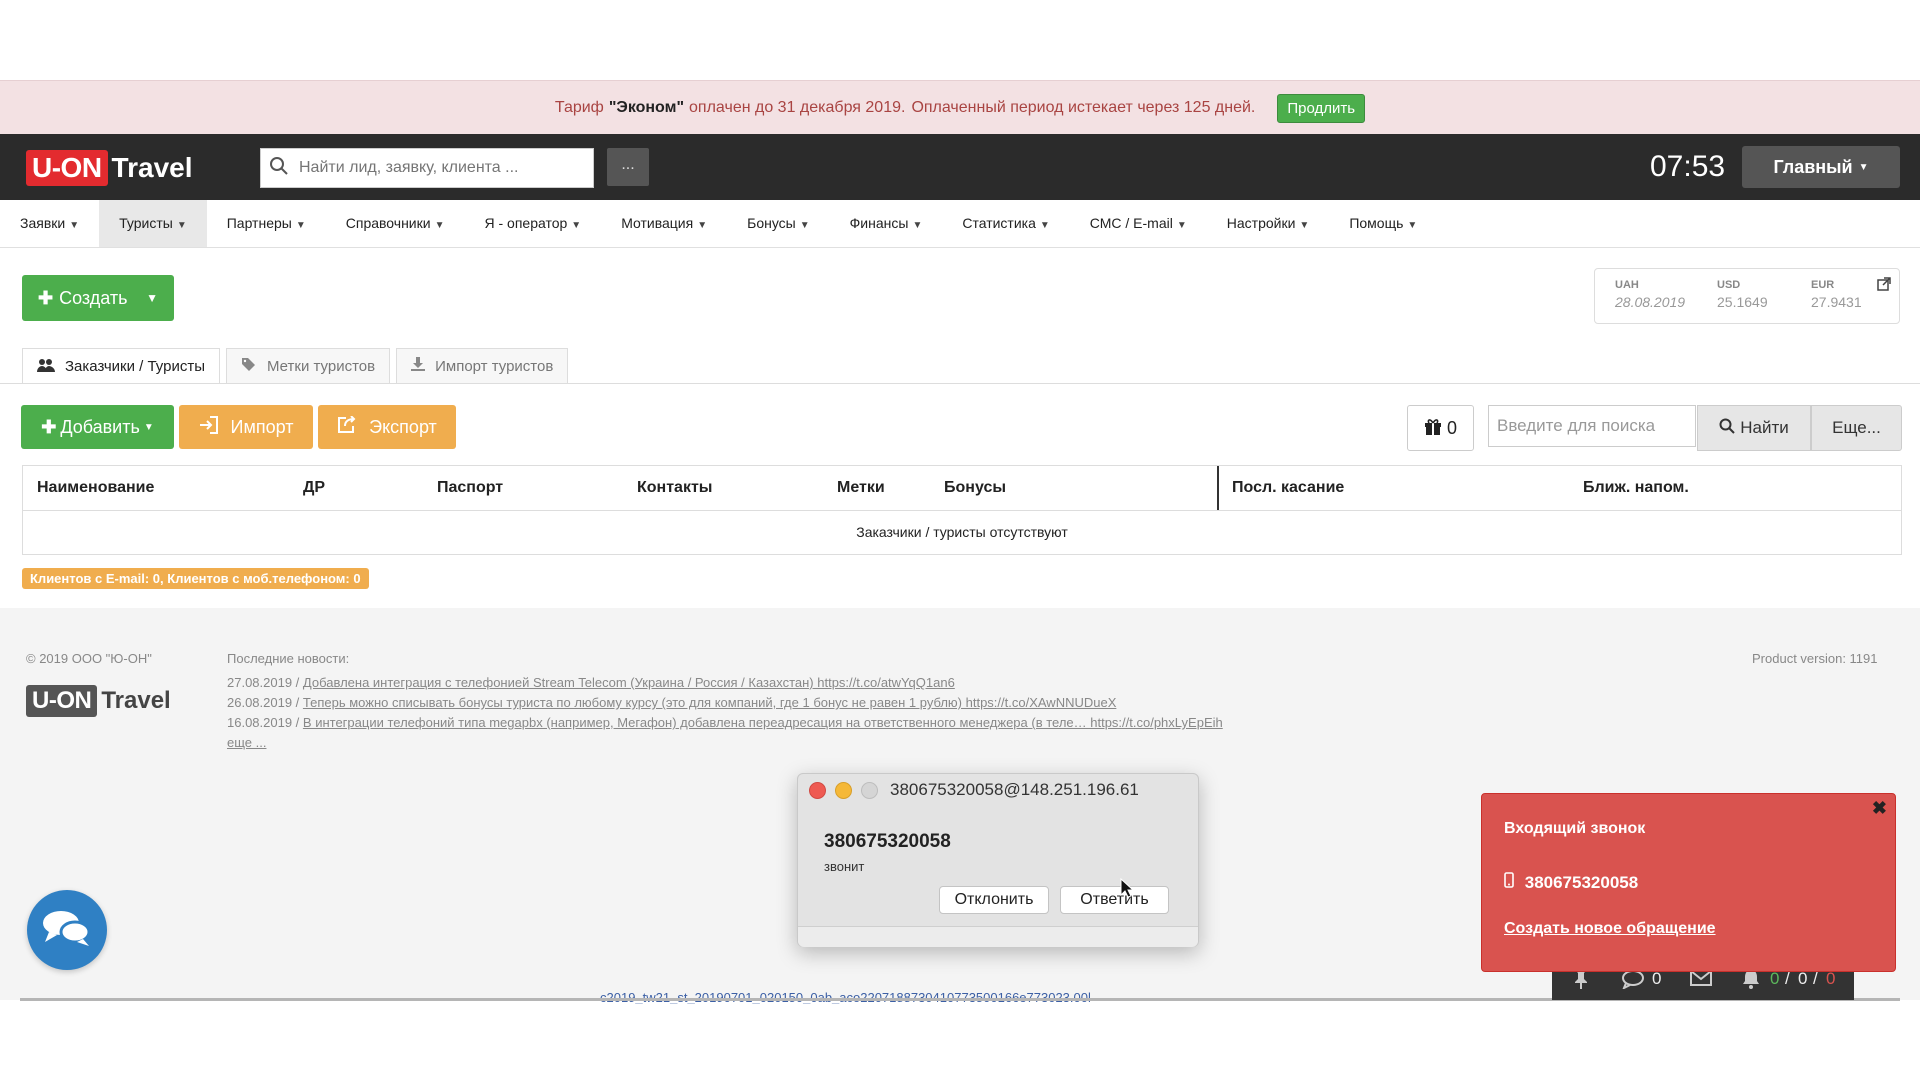 This screenshot has height=1080, width=1920. What do you see at coordinates (1879, 808) in the screenshot?
I see `close-icon: ✖` at bounding box center [1879, 808].